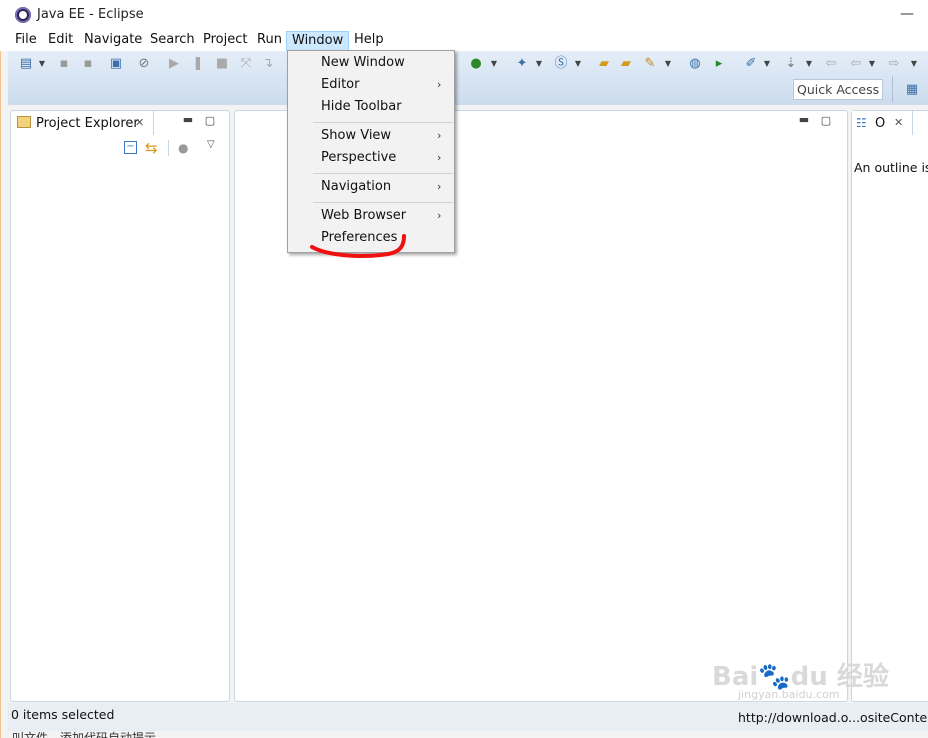 The height and width of the screenshot is (738, 928). What do you see at coordinates (26, 41) in the screenshot?
I see `menu-file: File` at bounding box center [26, 41].